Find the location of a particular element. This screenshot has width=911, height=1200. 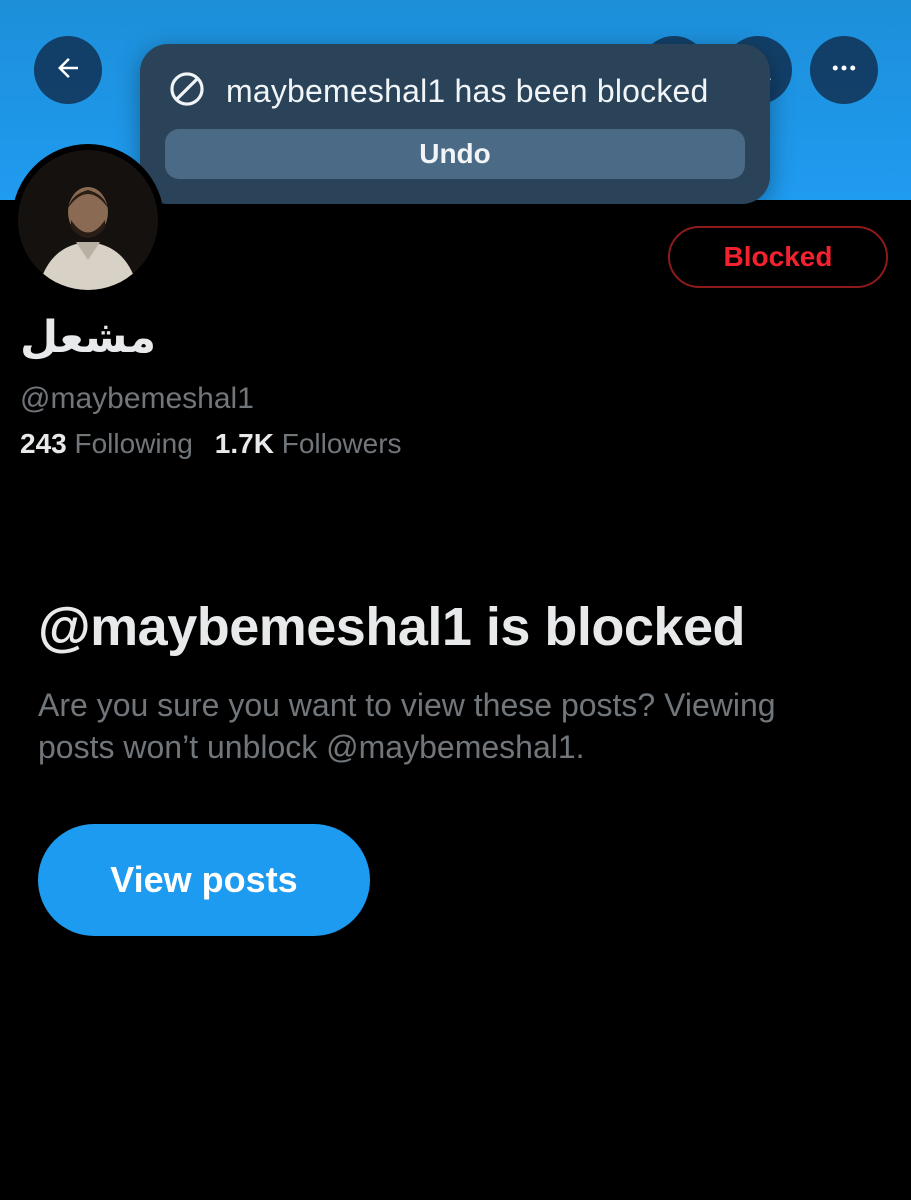

toast-message-row: maybemeshal1 has been blocked is located at coordinates (438, 91).